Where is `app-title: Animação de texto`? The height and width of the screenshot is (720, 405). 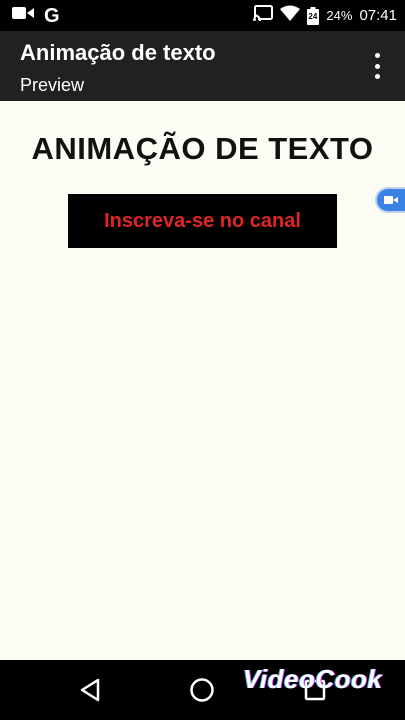 app-title: Animação de texto is located at coordinates (118, 52).